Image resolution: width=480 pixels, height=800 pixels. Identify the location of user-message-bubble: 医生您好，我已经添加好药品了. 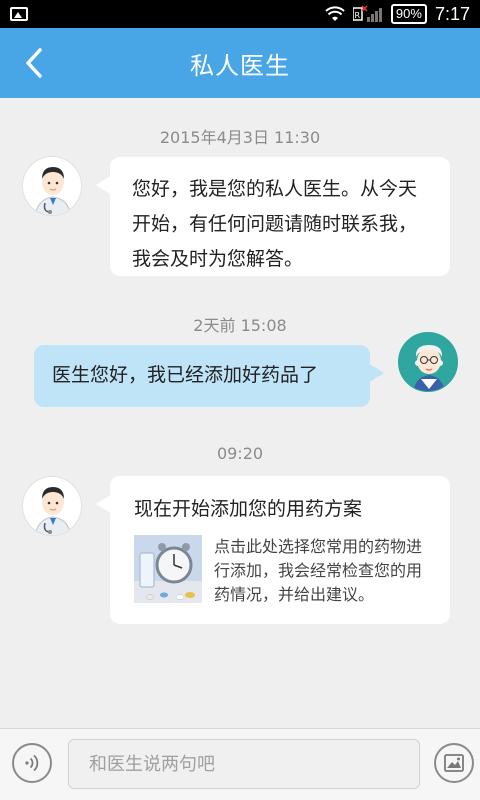
(209, 376).